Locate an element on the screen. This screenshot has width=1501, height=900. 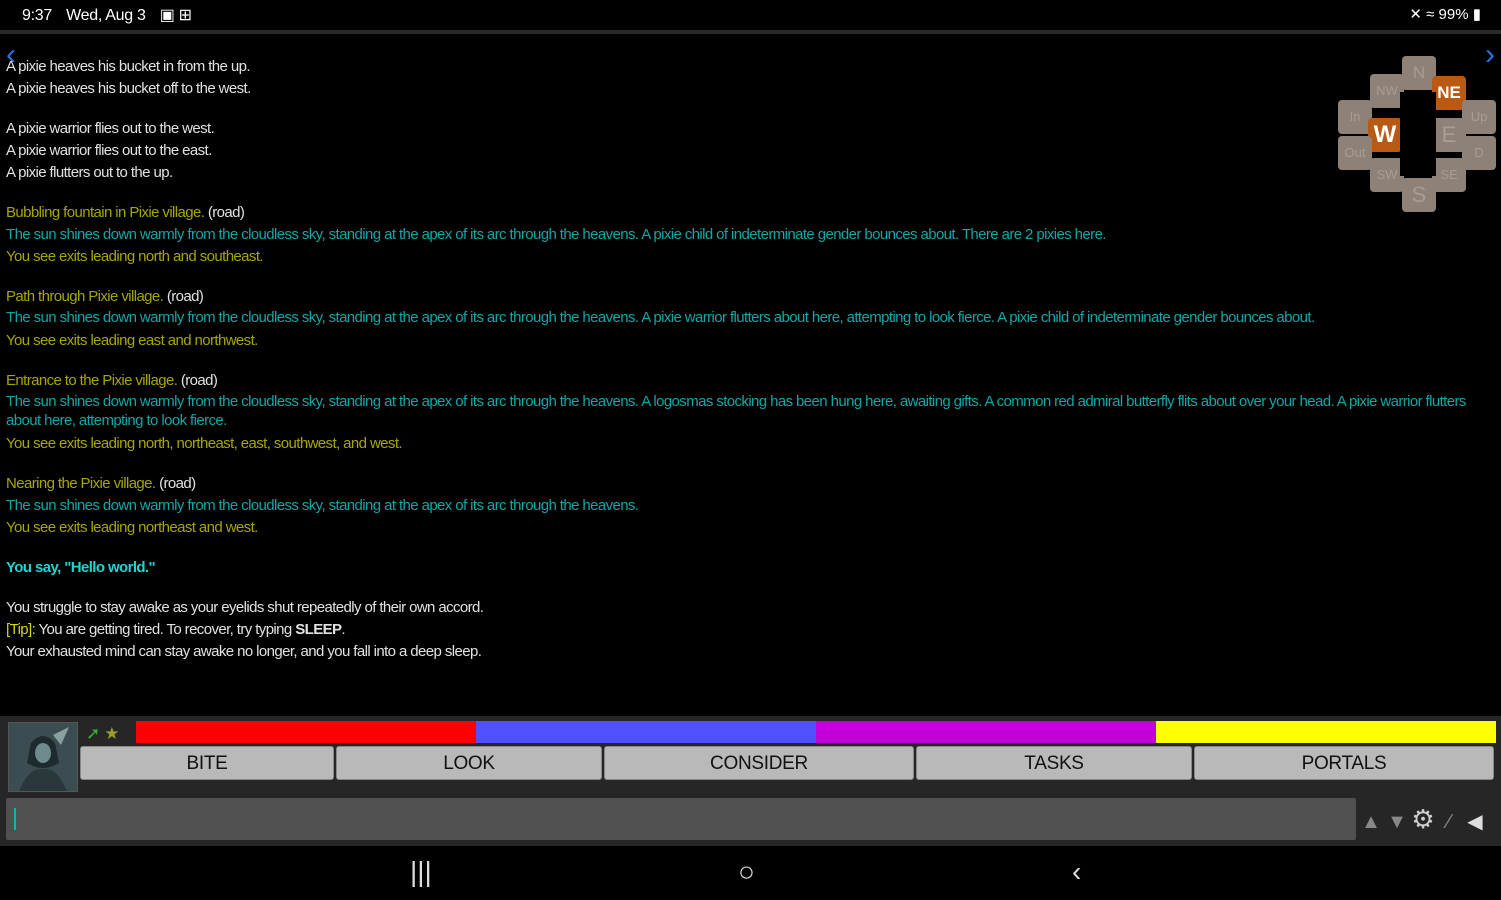
health-bar is located at coordinates (306, 732).